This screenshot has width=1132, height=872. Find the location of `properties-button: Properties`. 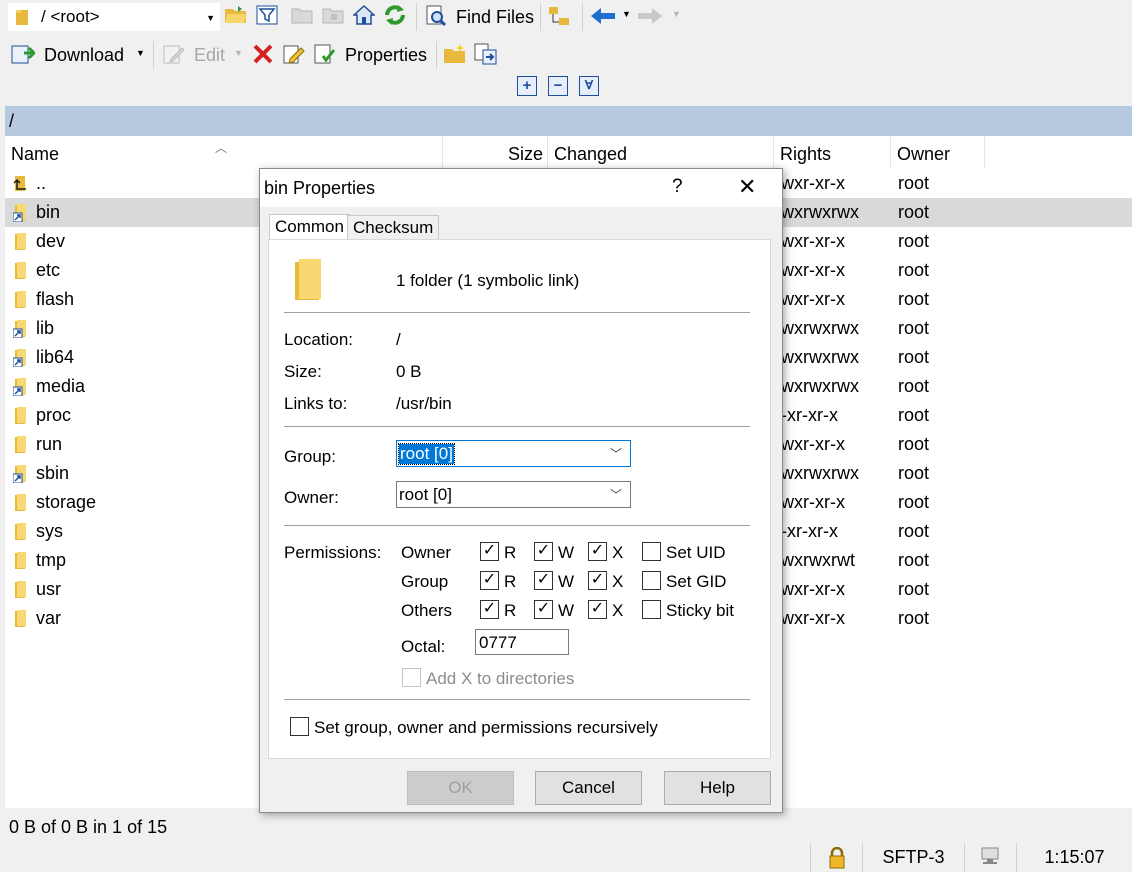

properties-button: Properties is located at coordinates (386, 55).